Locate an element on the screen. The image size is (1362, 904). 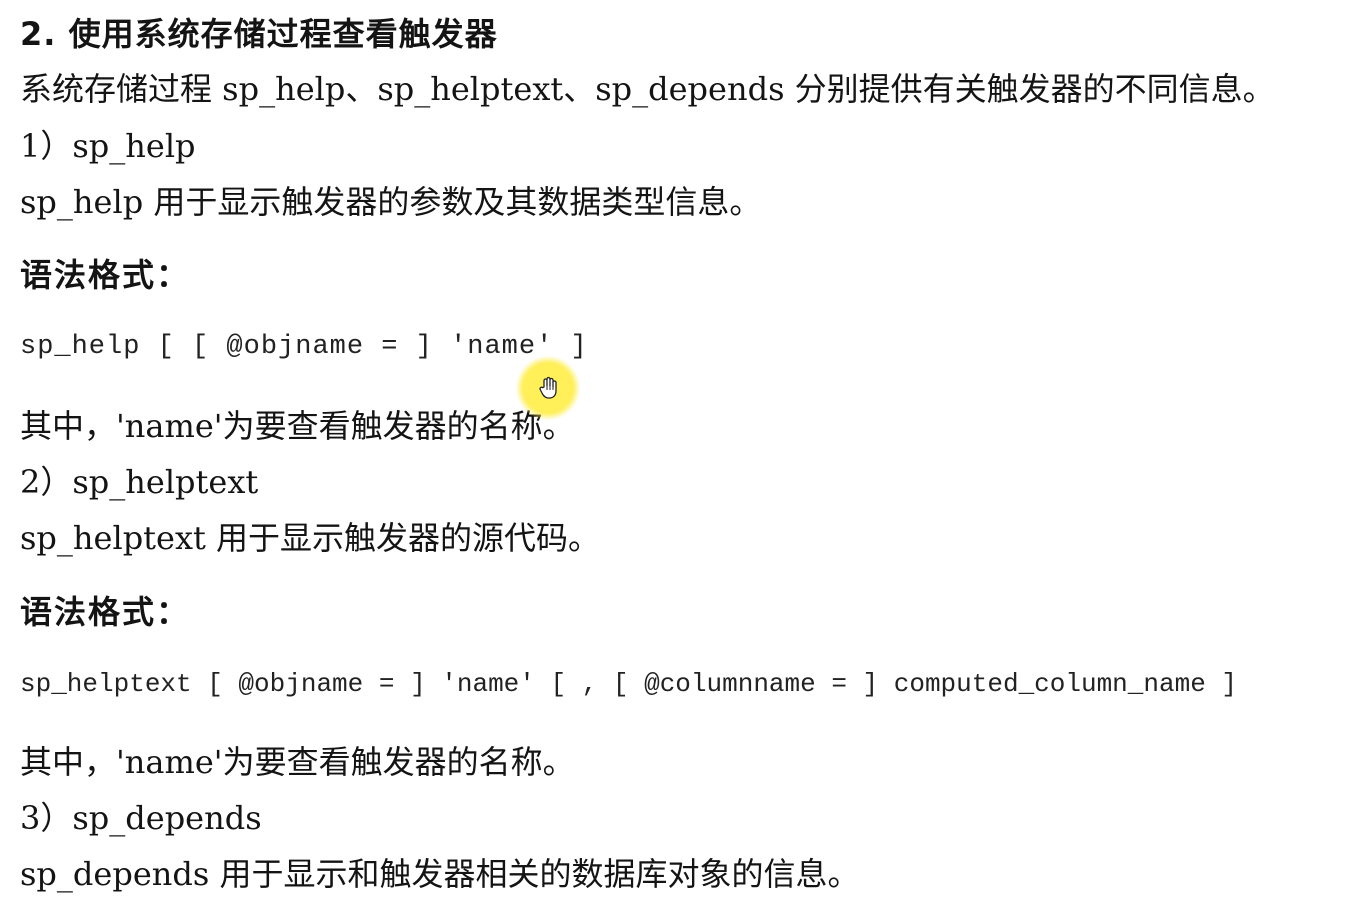
sp-help-syntax-label: 语法格式： is located at coordinates (105, 275).